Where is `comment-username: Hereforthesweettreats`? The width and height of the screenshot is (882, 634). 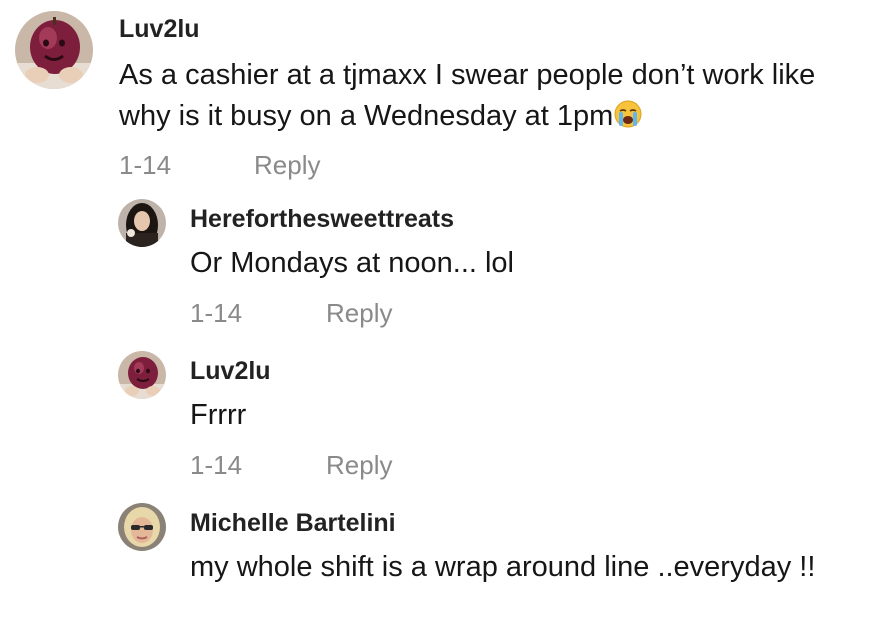 comment-username: Hereforthesweettreats is located at coordinates (322, 219).